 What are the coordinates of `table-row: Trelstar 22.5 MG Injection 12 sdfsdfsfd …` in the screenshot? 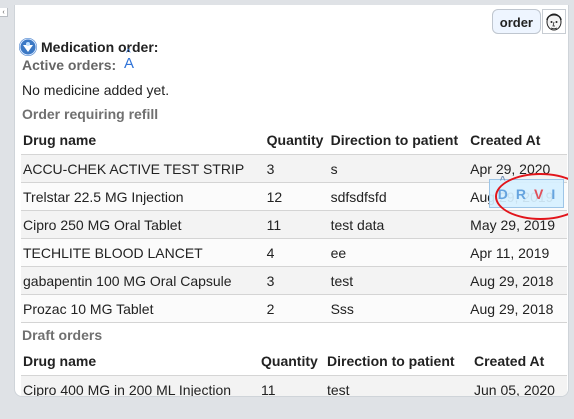 It's located at (294, 196).